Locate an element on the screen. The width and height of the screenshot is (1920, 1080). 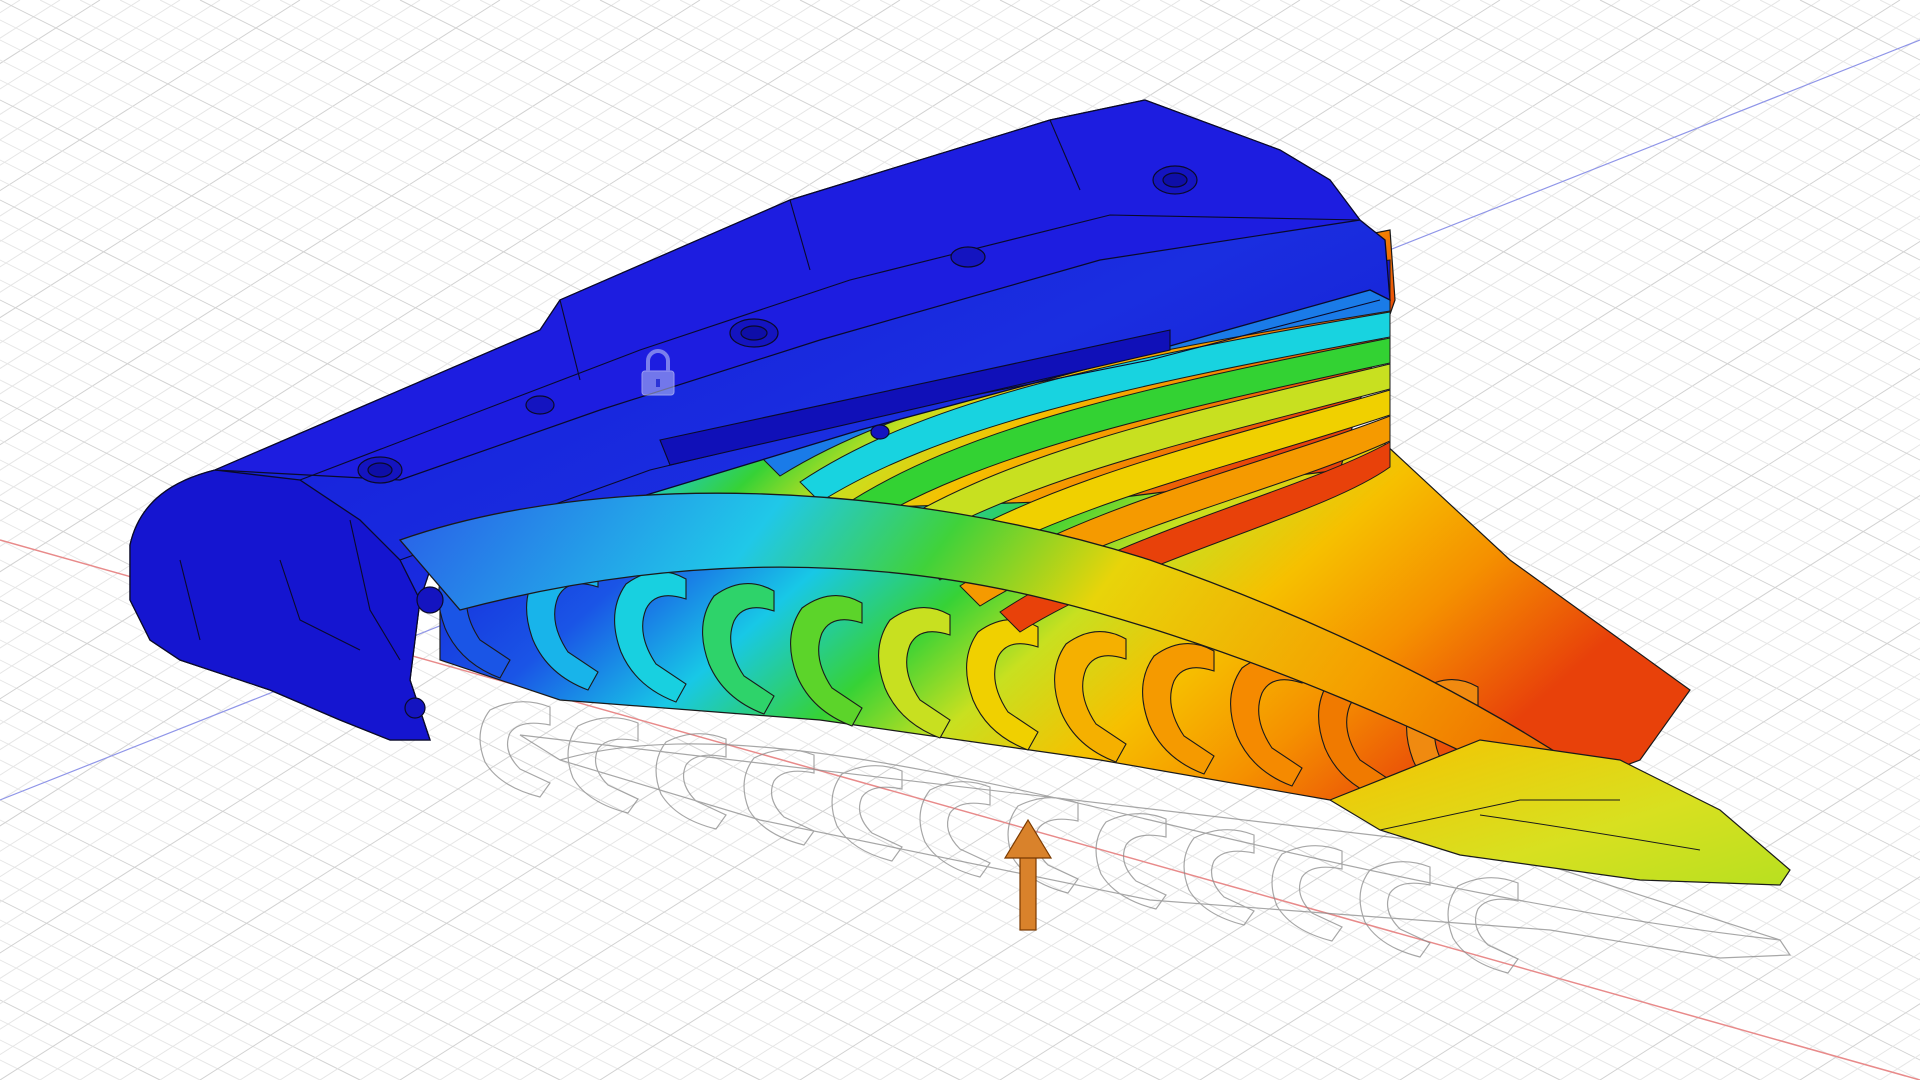
arrow-up-icon is located at coordinates (1028, 874).